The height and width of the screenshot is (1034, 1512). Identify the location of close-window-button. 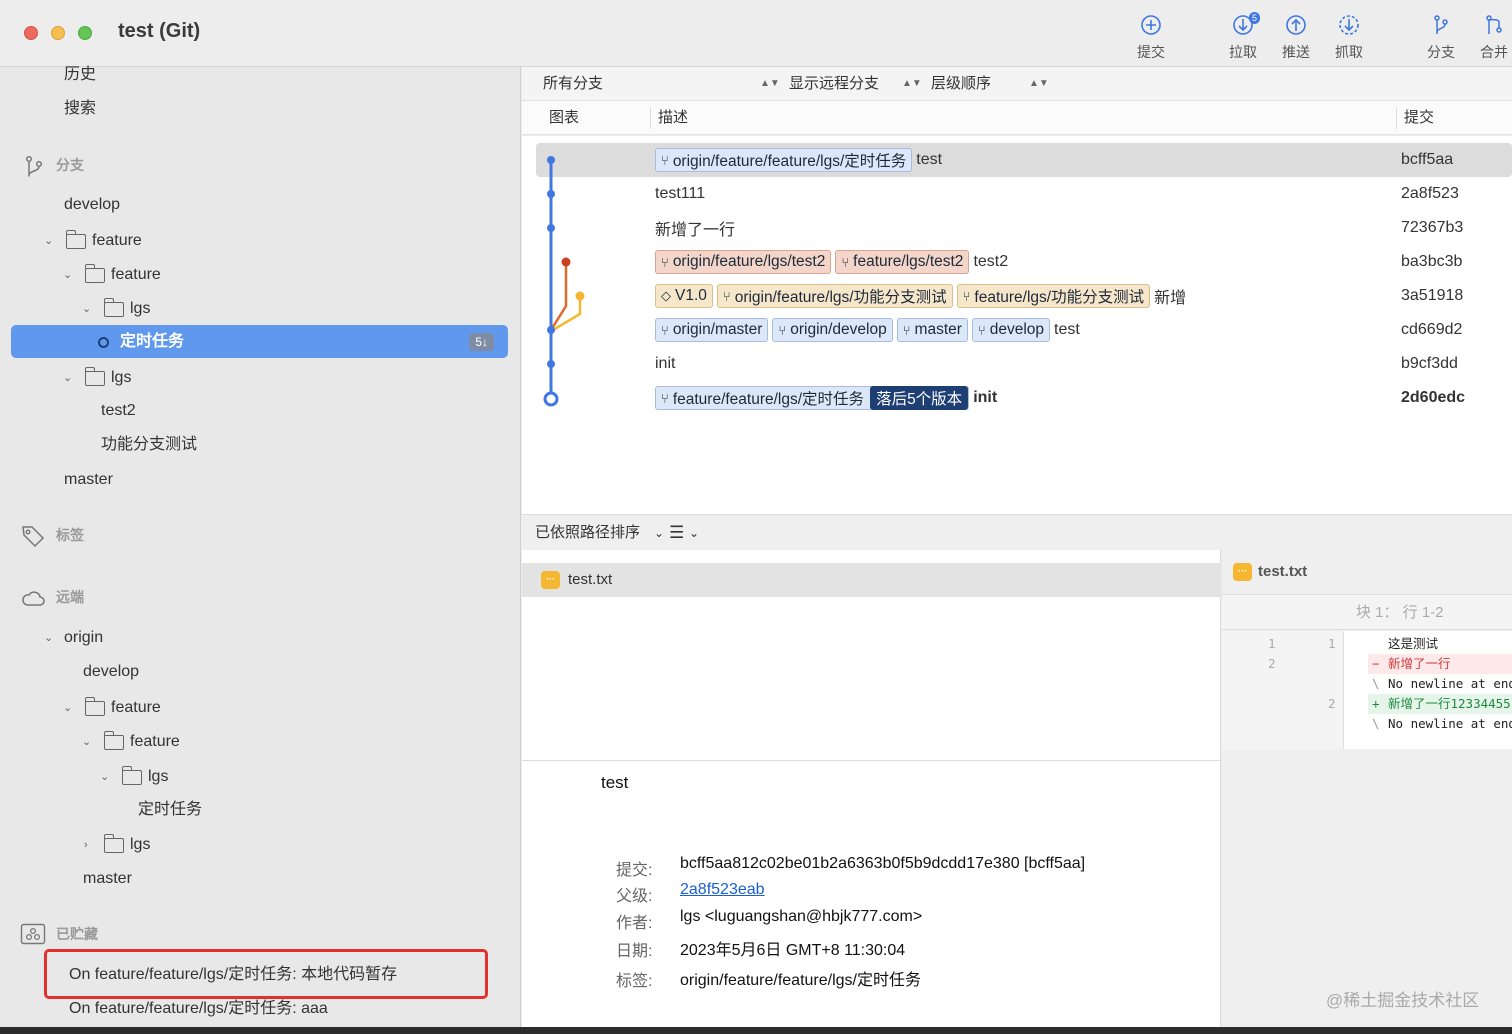
(31, 33).